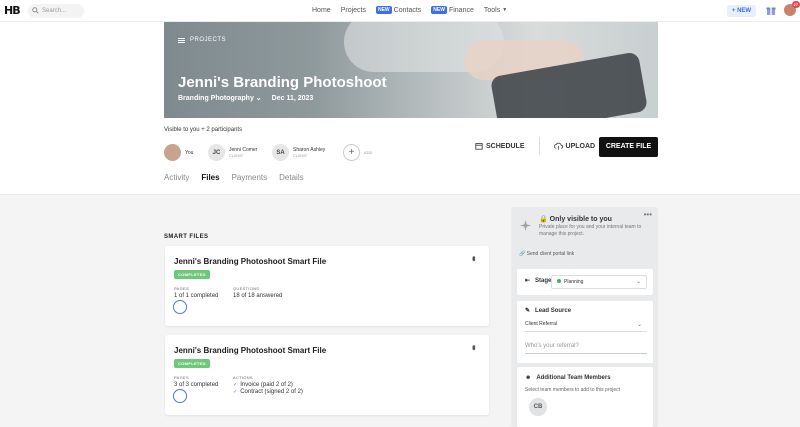  I want to click on upload-button: UPLOAD, so click(574, 146).